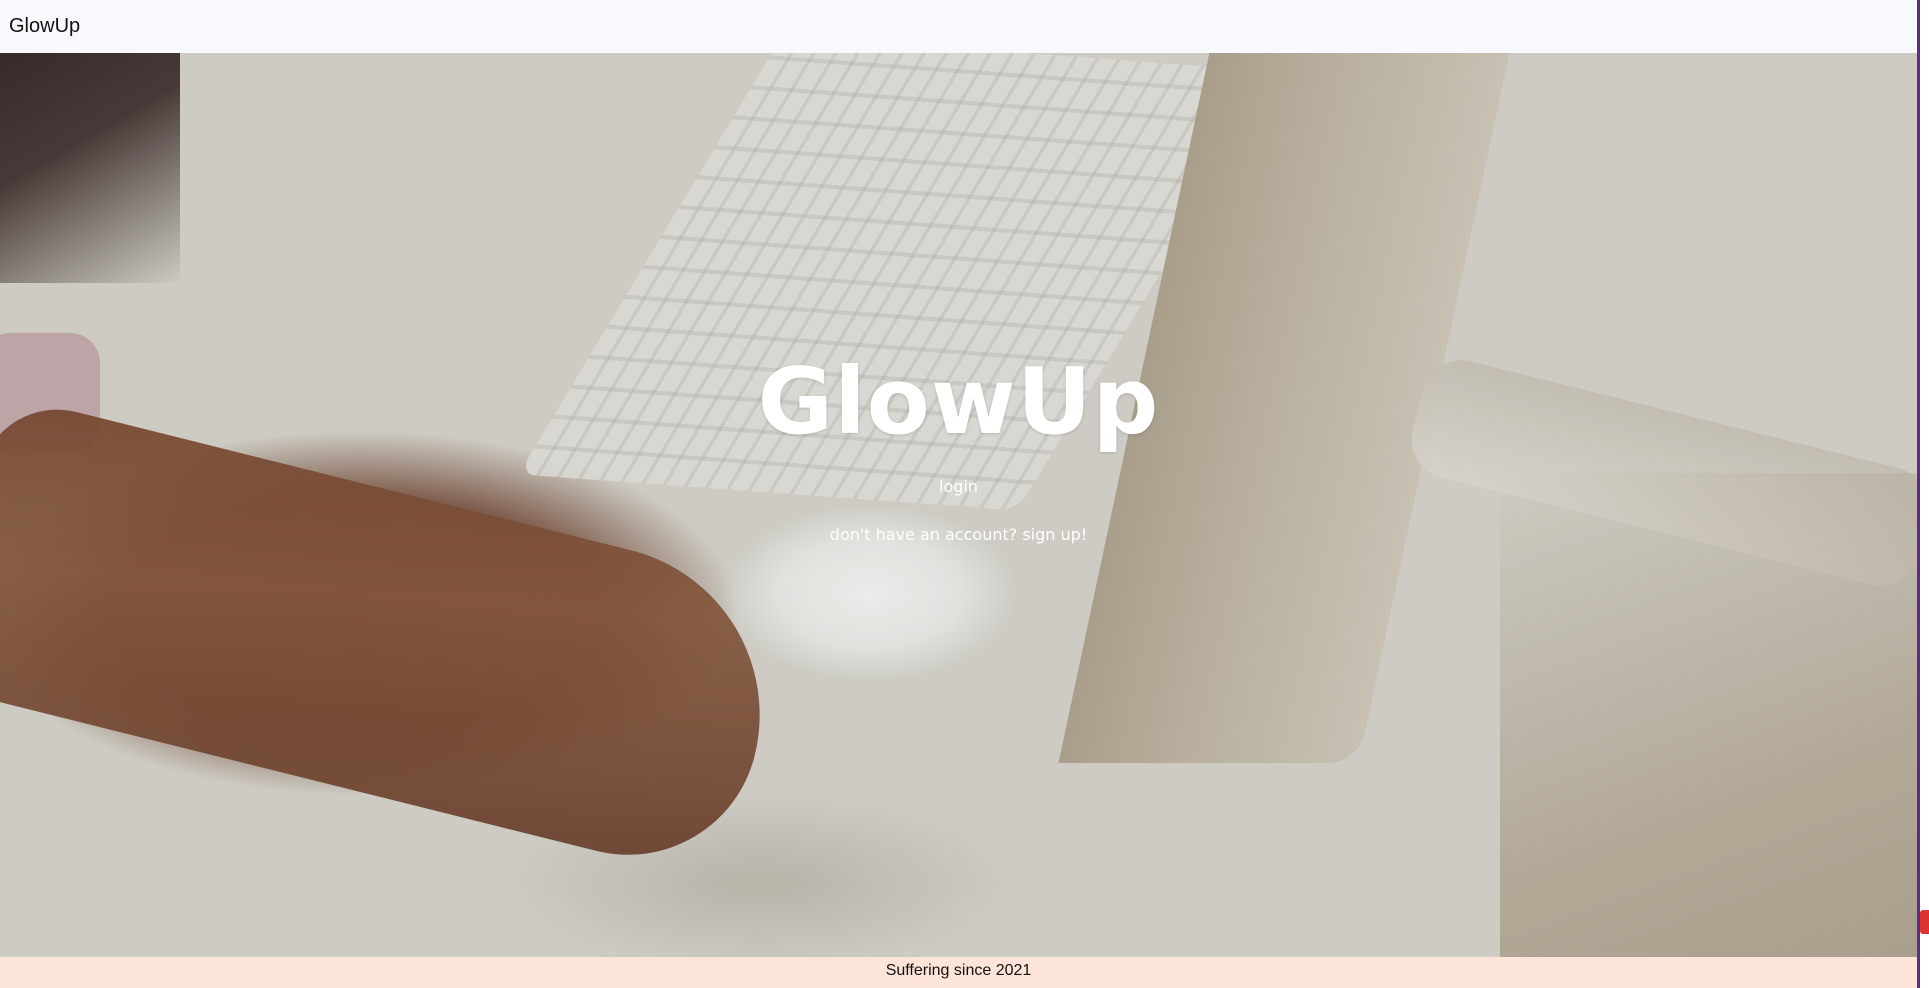  Describe the element at coordinates (958, 486) in the screenshot. I see `login-link: login` at that location.